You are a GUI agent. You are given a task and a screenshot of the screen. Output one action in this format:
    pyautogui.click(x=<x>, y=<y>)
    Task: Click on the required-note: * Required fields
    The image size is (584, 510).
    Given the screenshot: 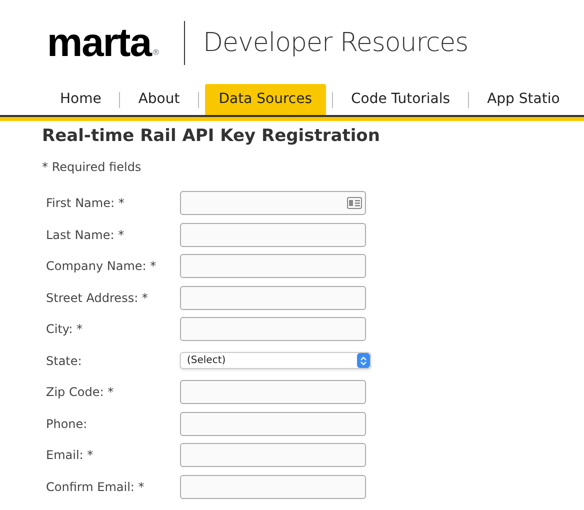 What is the action you would take?
    pyautogui.click(x=92, y=167)
    